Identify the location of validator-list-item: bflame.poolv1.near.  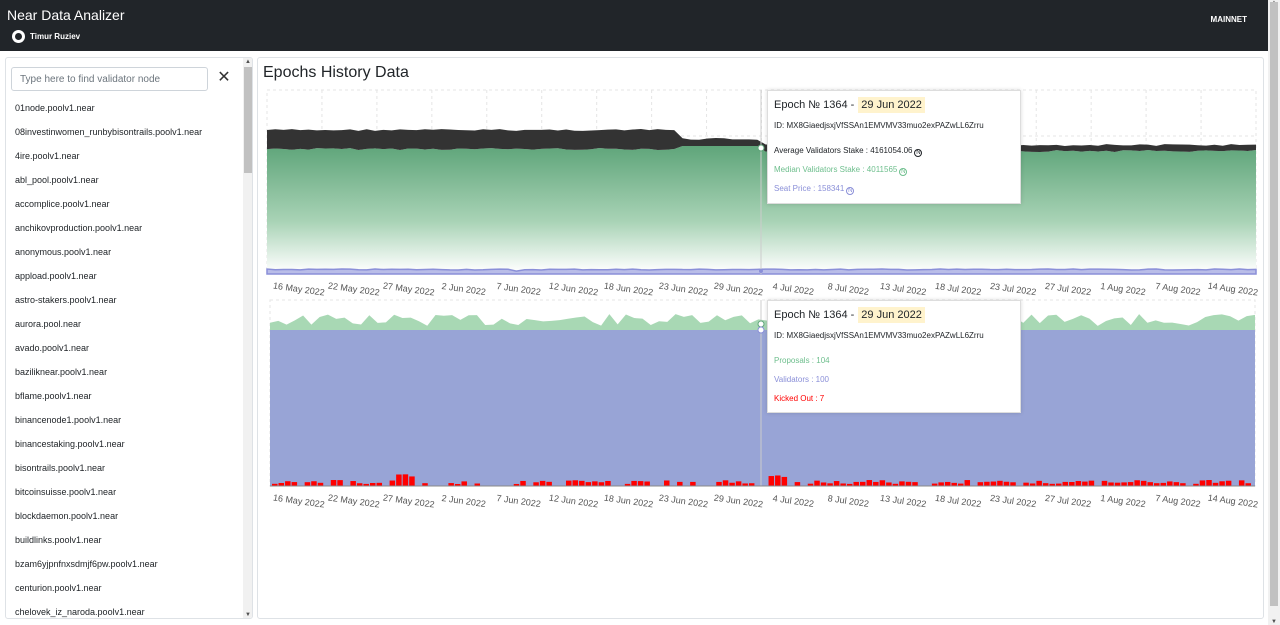
(125, 396).